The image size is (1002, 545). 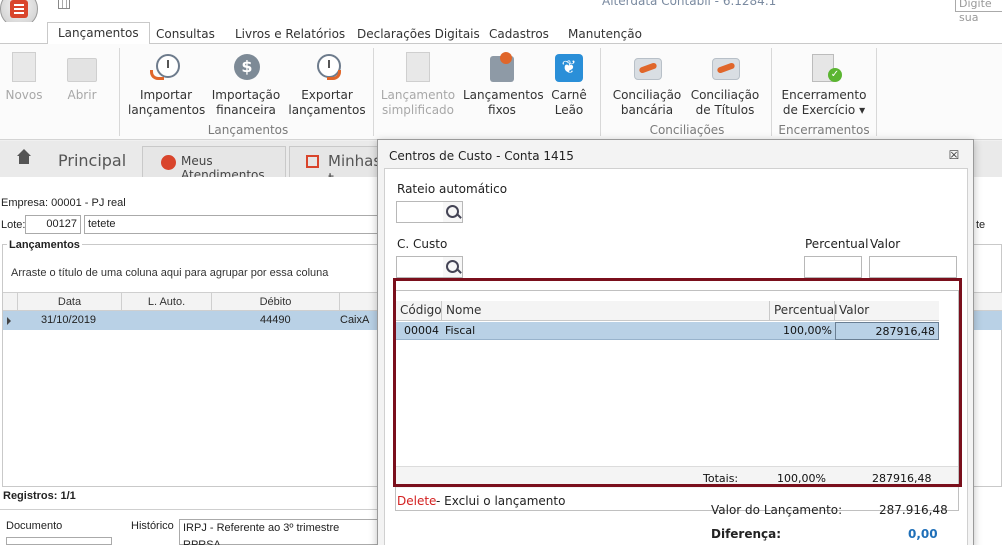 What do you see at coordinates (647, 110) in the screenshot?
I see `conc-bancaria-label-2: bancária` at bounding box center [647, 110].